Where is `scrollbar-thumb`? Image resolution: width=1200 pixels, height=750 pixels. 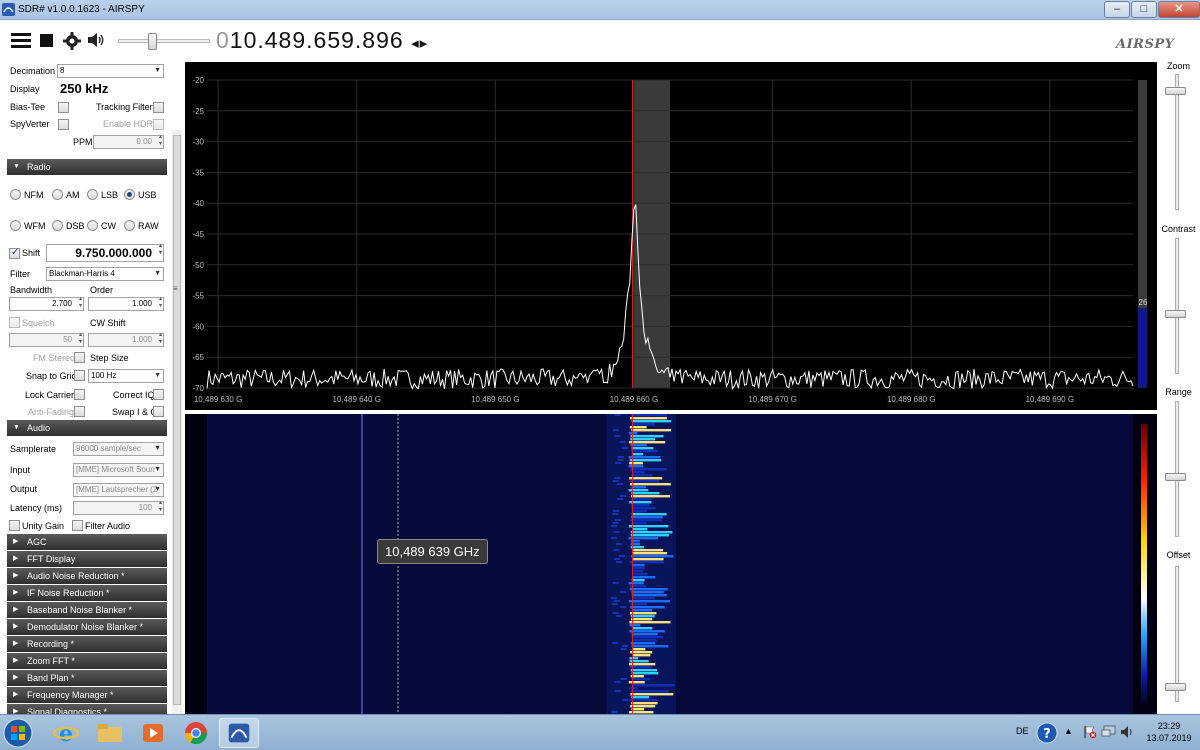 scrollbar-thumb is located at coordinates (177, 420).